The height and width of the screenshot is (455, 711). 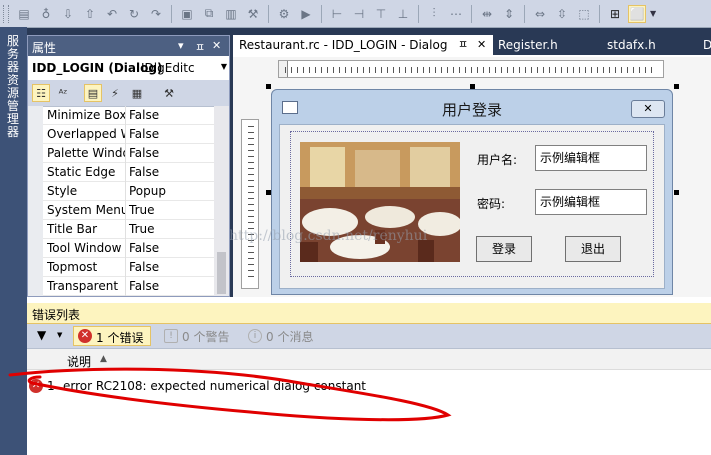 I want to click on guides-icon: ⬜, so click(x=637, y=13).